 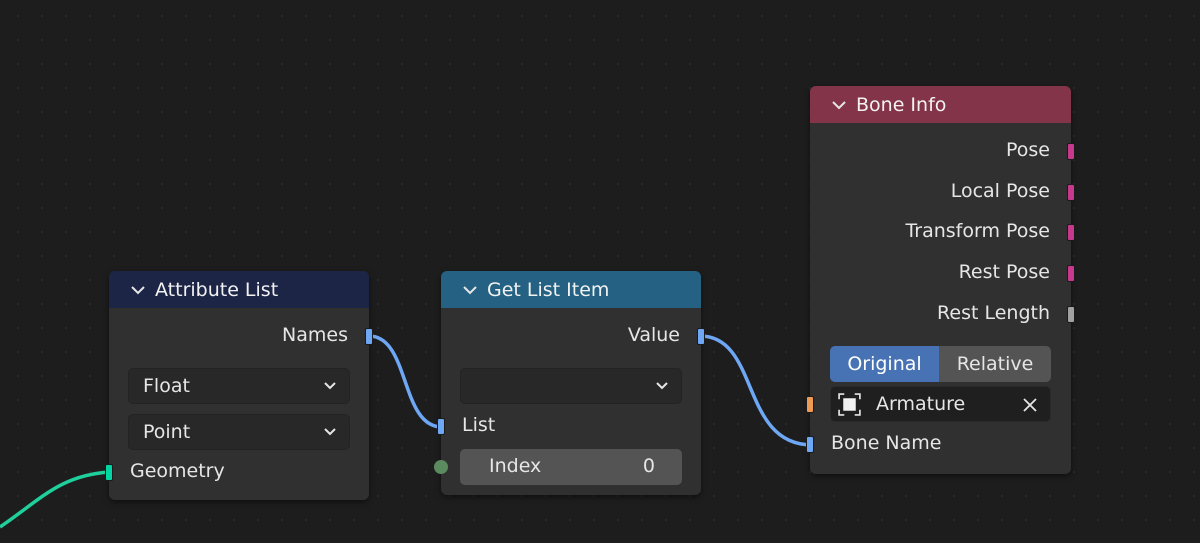 I want to click on domain-value: Point, so click(x=167, y=432).